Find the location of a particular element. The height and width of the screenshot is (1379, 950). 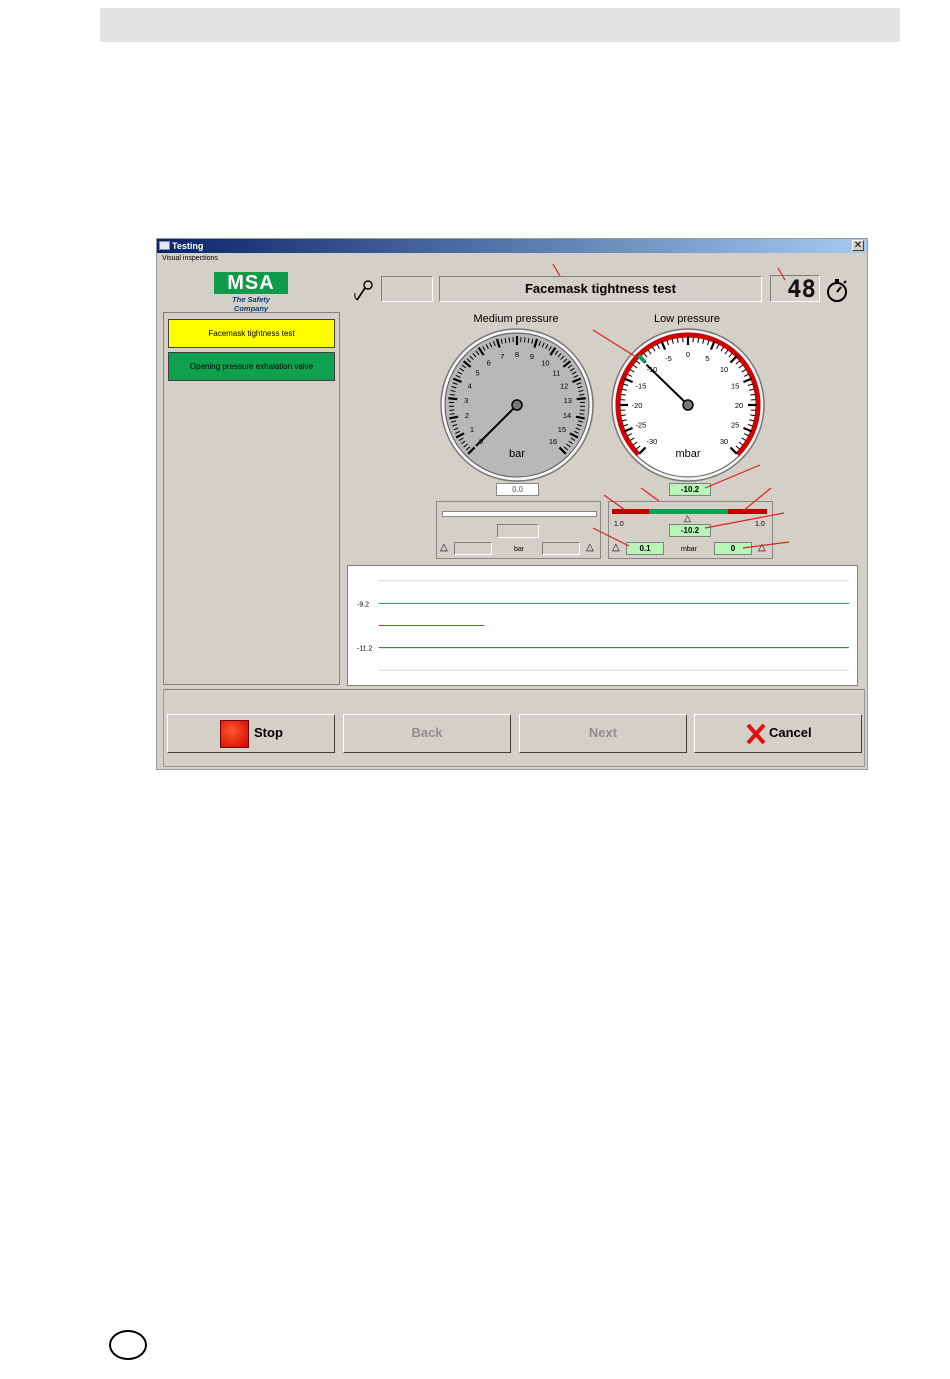

low-bar-value: -10.2 is located at coordinates (690, 530).